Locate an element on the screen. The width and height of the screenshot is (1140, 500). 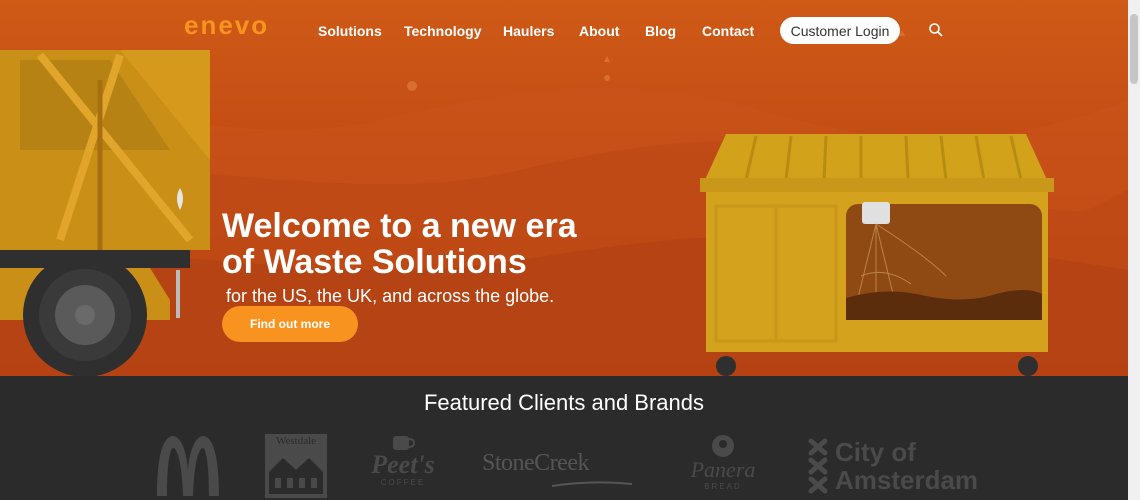
panera-emblem-icon is located at coordinates (723, 446).